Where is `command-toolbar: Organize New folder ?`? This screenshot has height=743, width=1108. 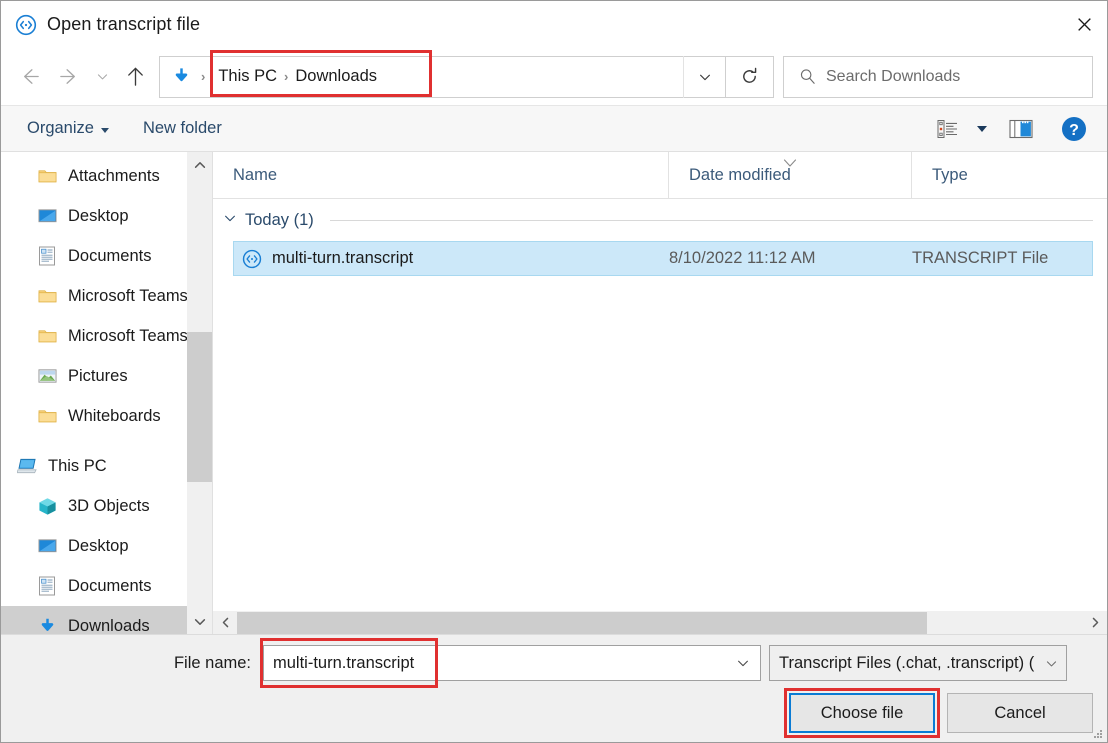 command-toolbar: Organize New folder ? is located at coordinates (554, 128).